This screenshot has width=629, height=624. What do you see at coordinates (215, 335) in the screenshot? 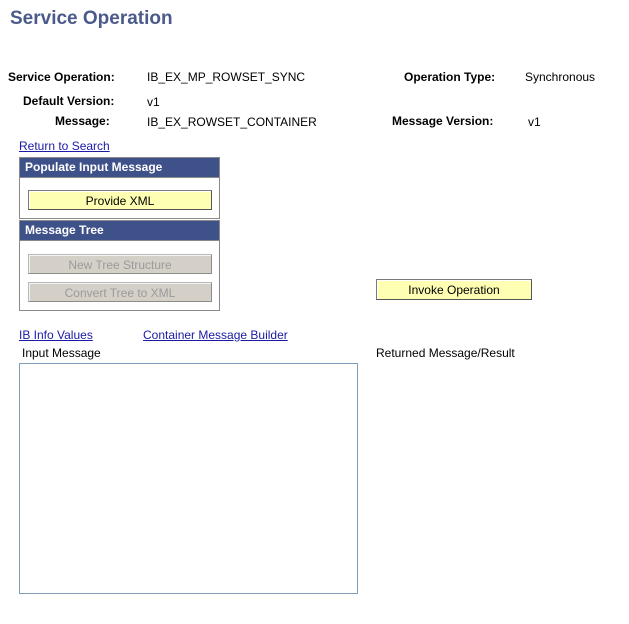
I see `container-message-builder-link: Container Message Builder` at bounding box center [215, 335].